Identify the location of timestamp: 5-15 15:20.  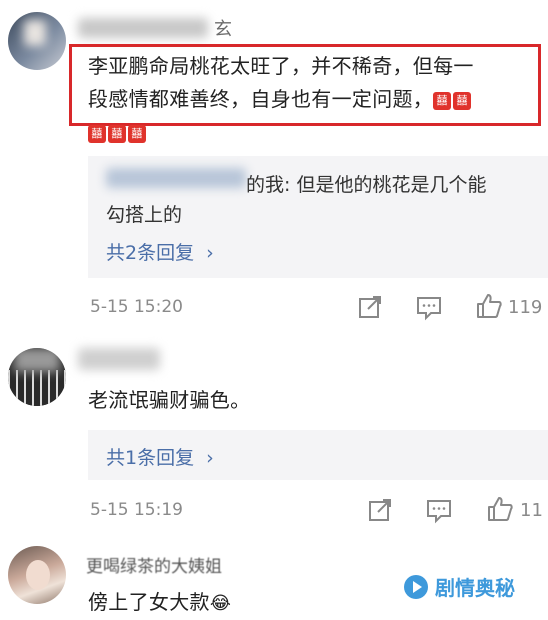
(136, 307).